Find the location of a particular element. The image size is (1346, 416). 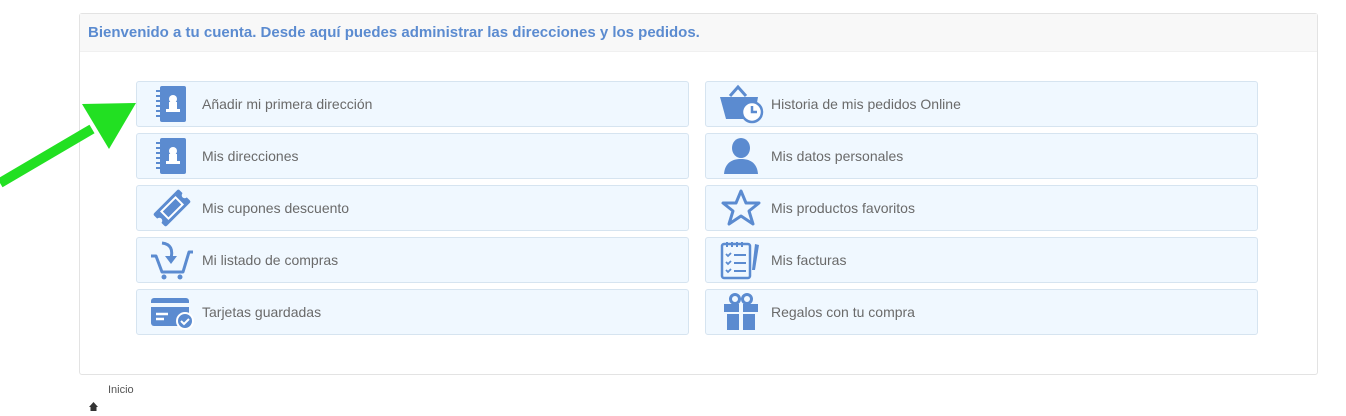

order-history-label: Historia de mis pedidos Online is located at coordinates (866, 104).